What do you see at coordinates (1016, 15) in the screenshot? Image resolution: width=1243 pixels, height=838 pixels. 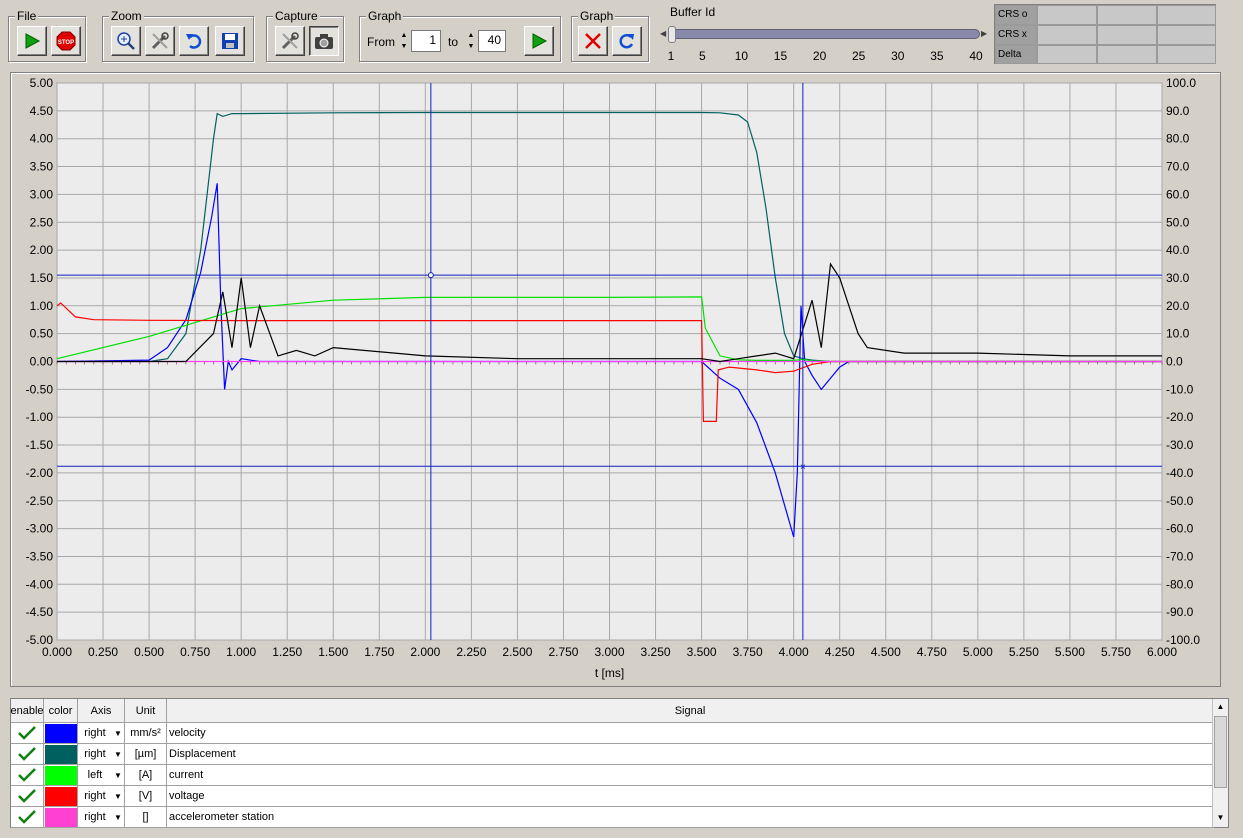 I see `cursor-row-o-label: CRS o` at bounding box center [1016, 15].